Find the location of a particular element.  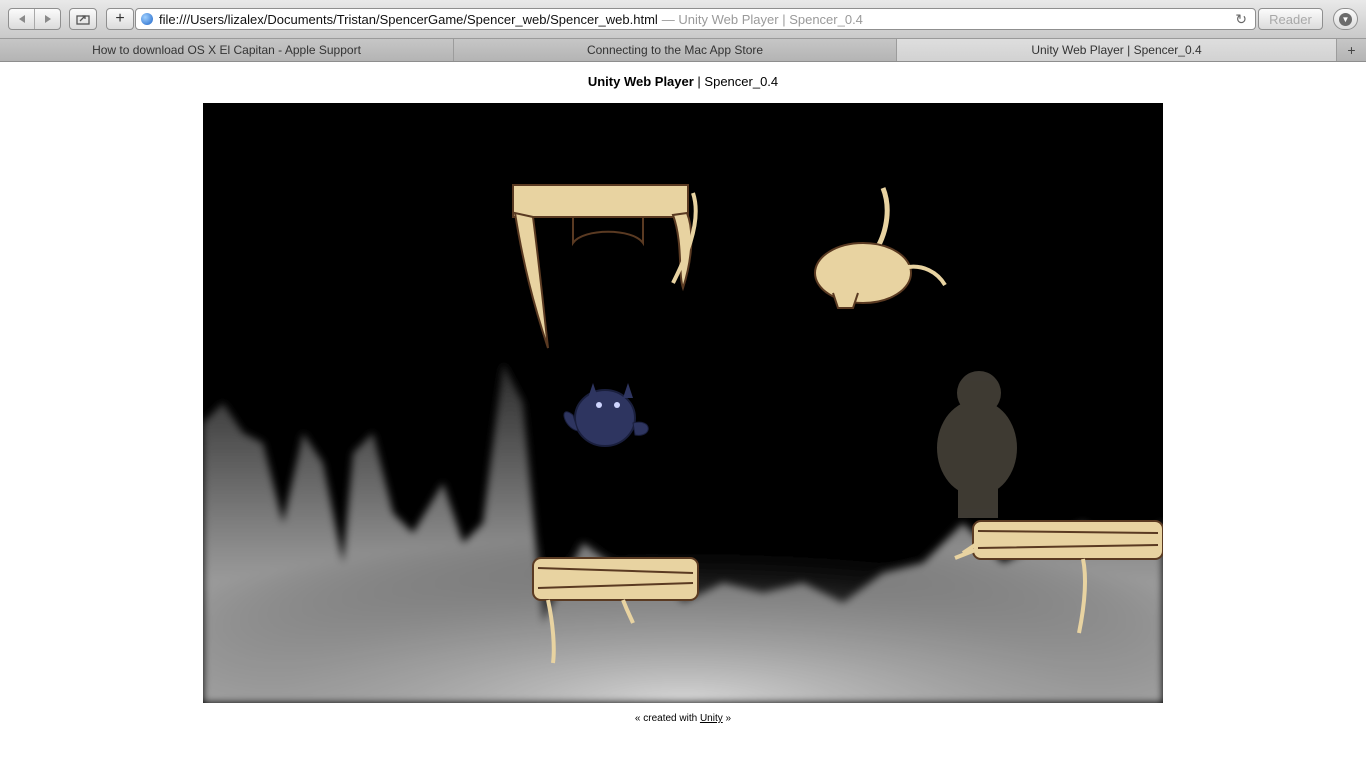

unity-link: Unity is located at coordinates (711, 718).